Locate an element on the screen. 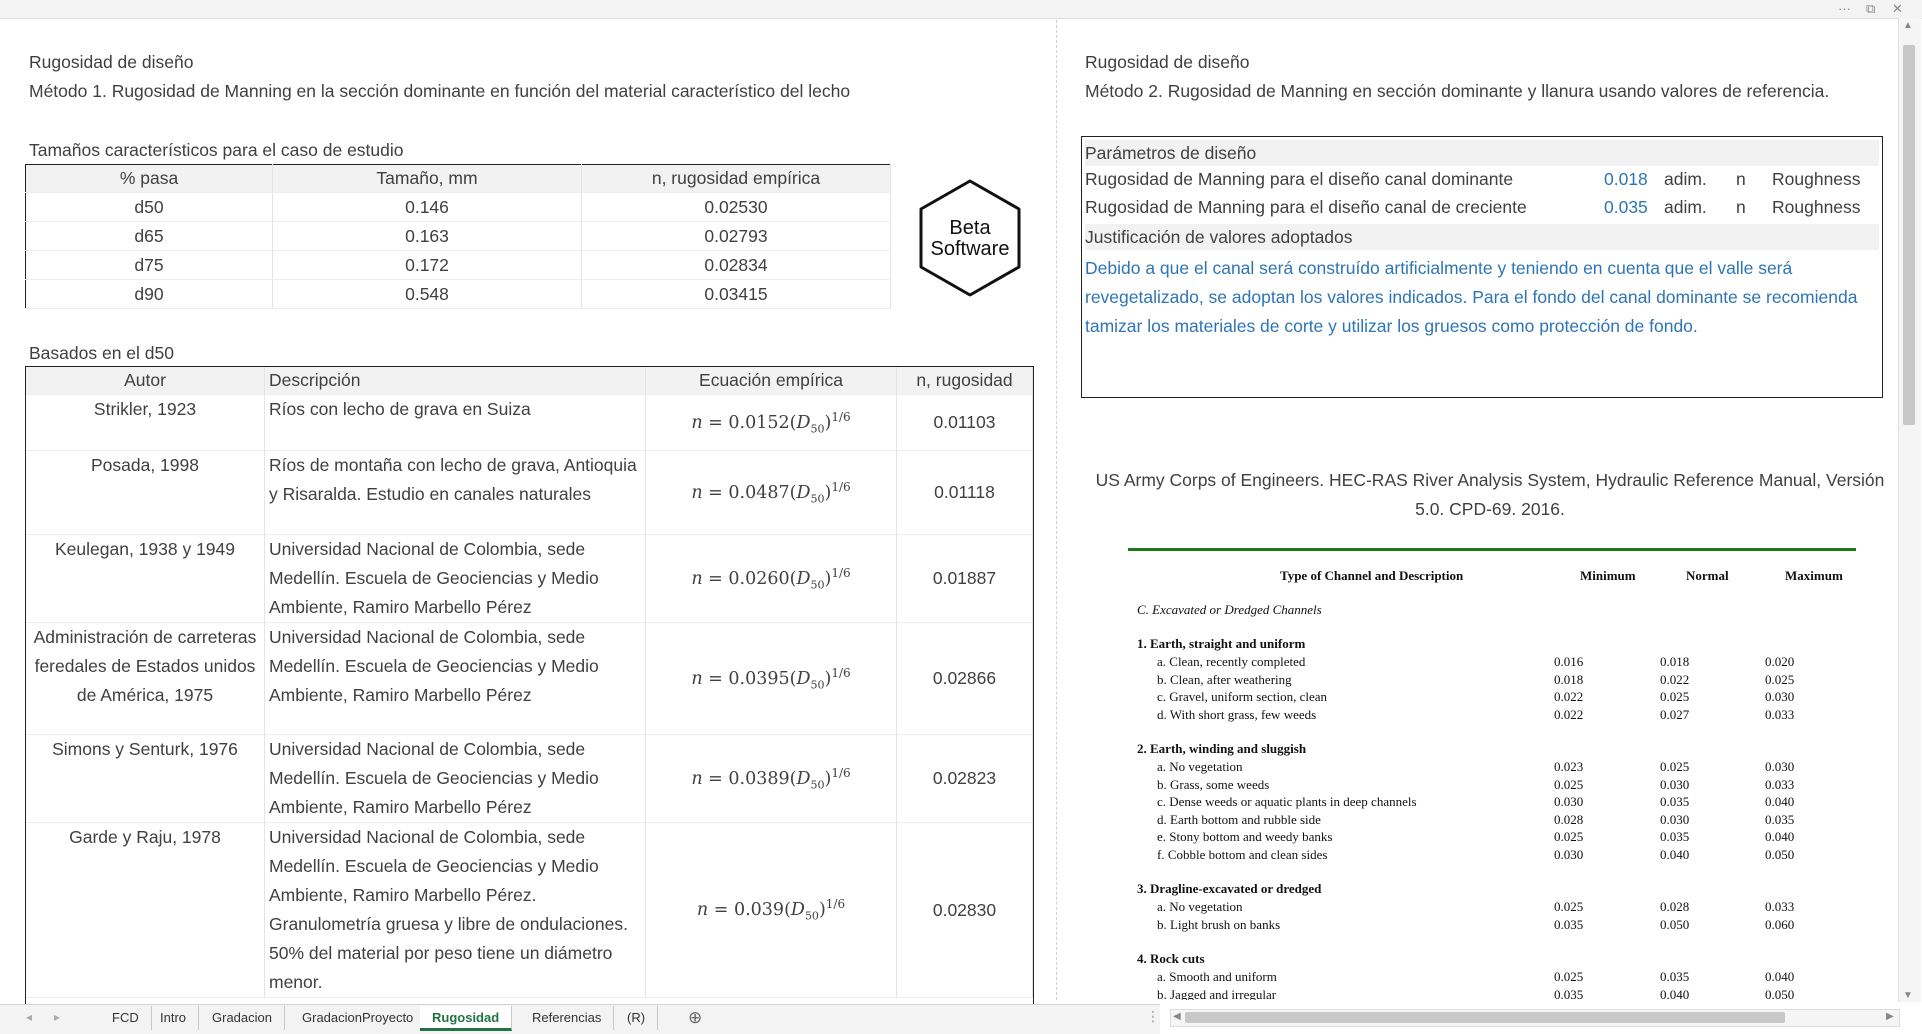  equation-cell: n = 0.0152(D50)1/6 is located at coordinates (771, 422).